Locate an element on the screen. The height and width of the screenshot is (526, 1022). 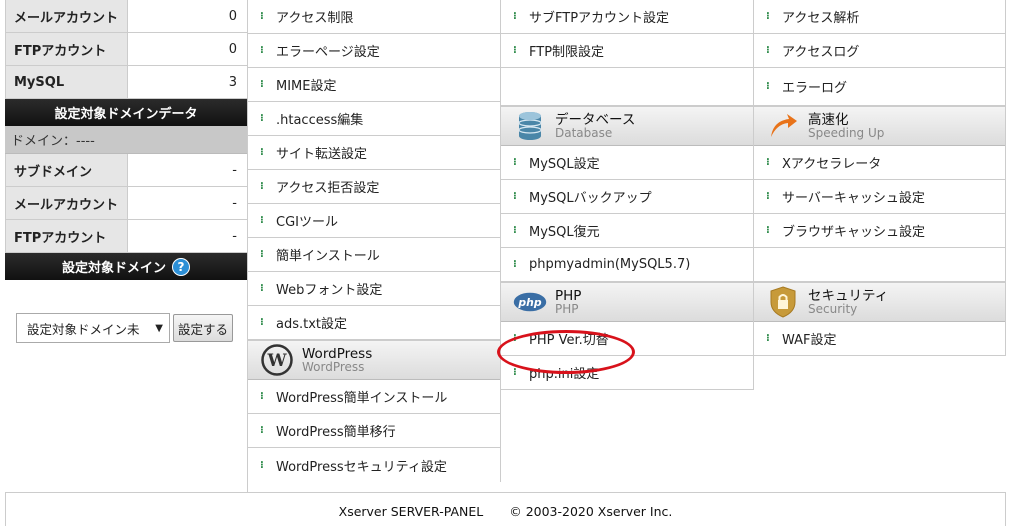
menu-item-waf: WAF設定 is located at coordinates (879, 339).